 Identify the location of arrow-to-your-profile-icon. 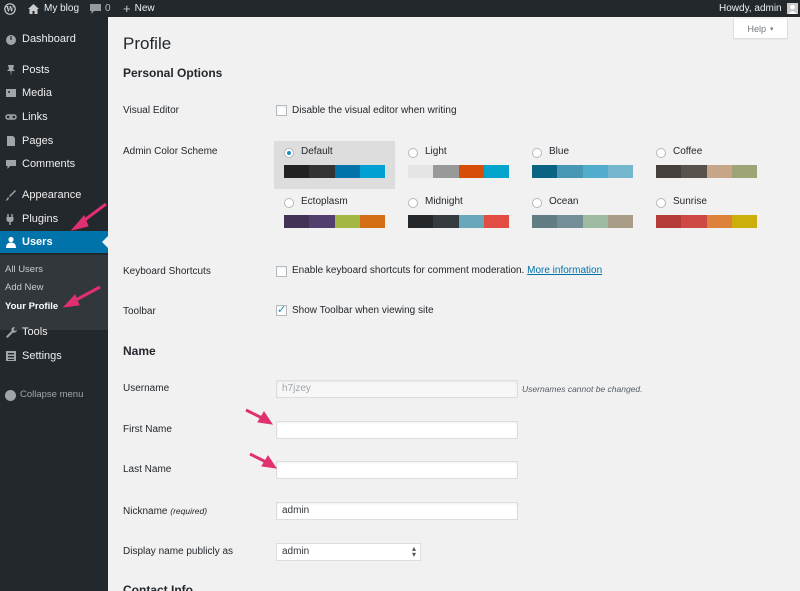
(81, 296).